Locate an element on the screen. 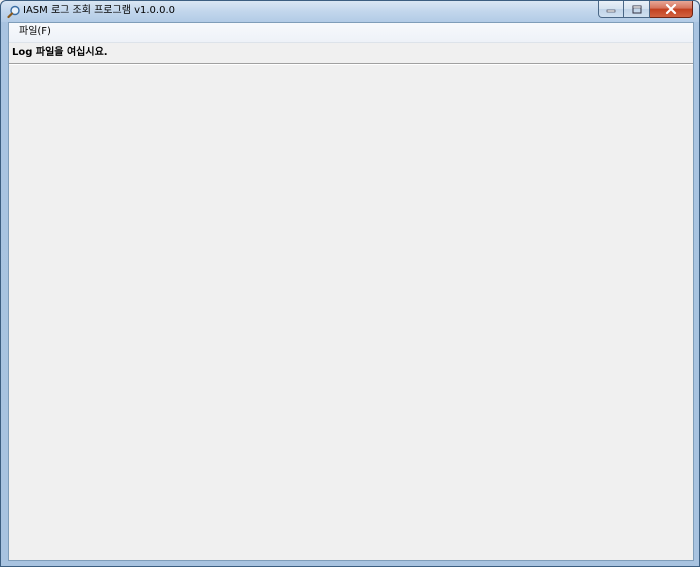  close-button is located at coordinates (671, 9).